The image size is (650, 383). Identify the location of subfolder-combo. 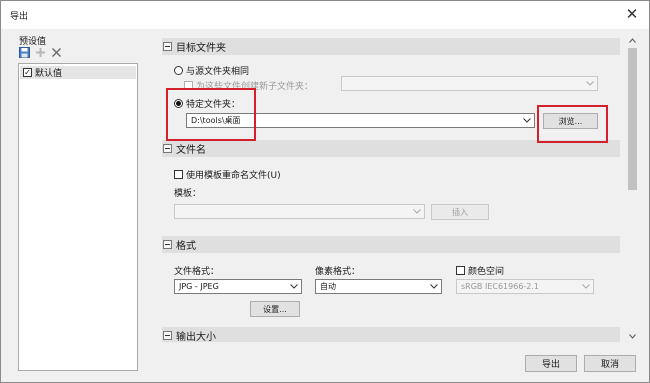
(469, 83).